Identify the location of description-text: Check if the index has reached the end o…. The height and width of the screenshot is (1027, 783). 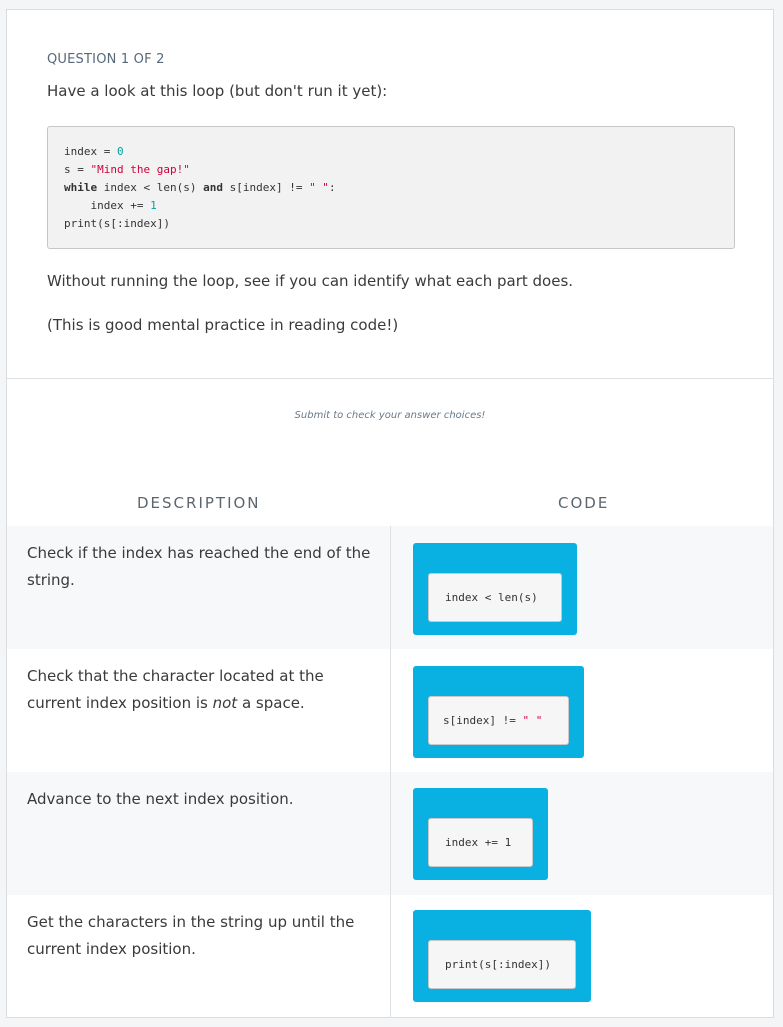
(199, 566).